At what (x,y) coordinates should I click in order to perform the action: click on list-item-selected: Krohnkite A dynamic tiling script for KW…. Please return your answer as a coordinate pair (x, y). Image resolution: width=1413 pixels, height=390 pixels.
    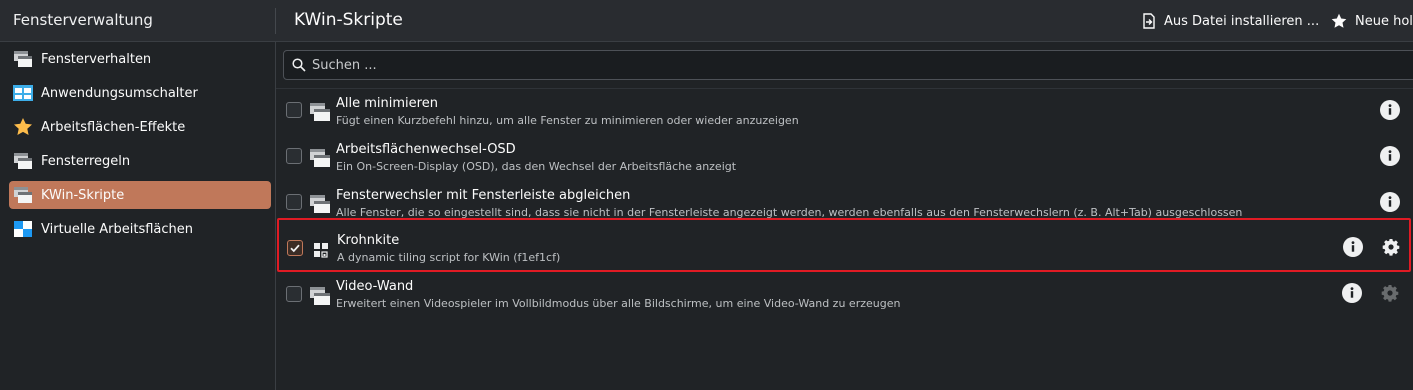
    Looking at the image, I should click on (844, 245).